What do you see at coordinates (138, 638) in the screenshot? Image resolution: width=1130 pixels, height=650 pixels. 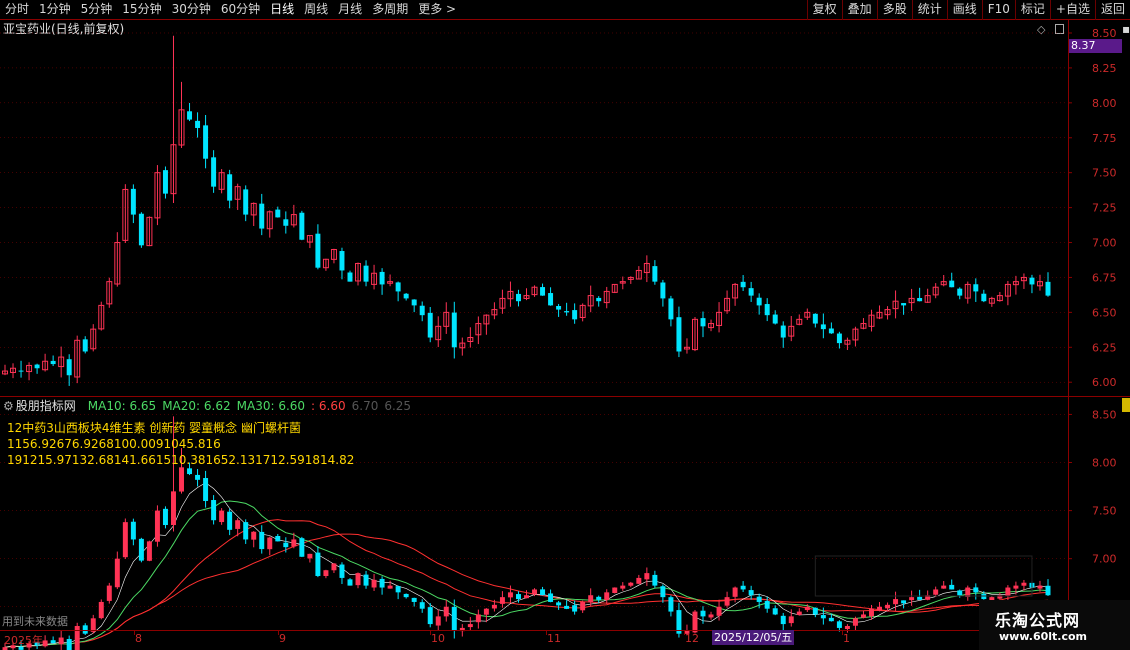 I see `time-label-aug: 8` at bounding box center [138, 638].